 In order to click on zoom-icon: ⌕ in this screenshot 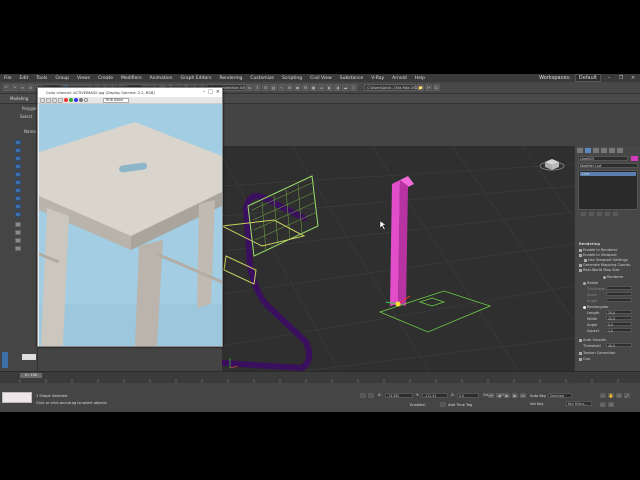, I will do `click(603, 395)`.